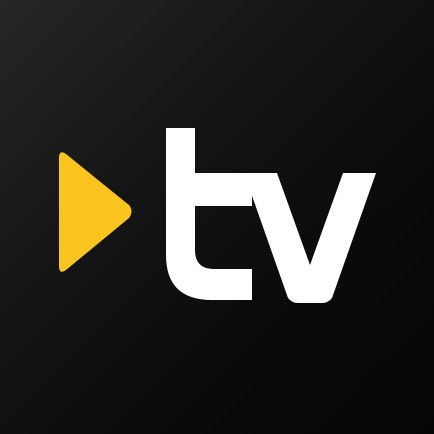 This screenshot has height=434, width=434. I want to click on play-triangle-icon, so click(95, 212).